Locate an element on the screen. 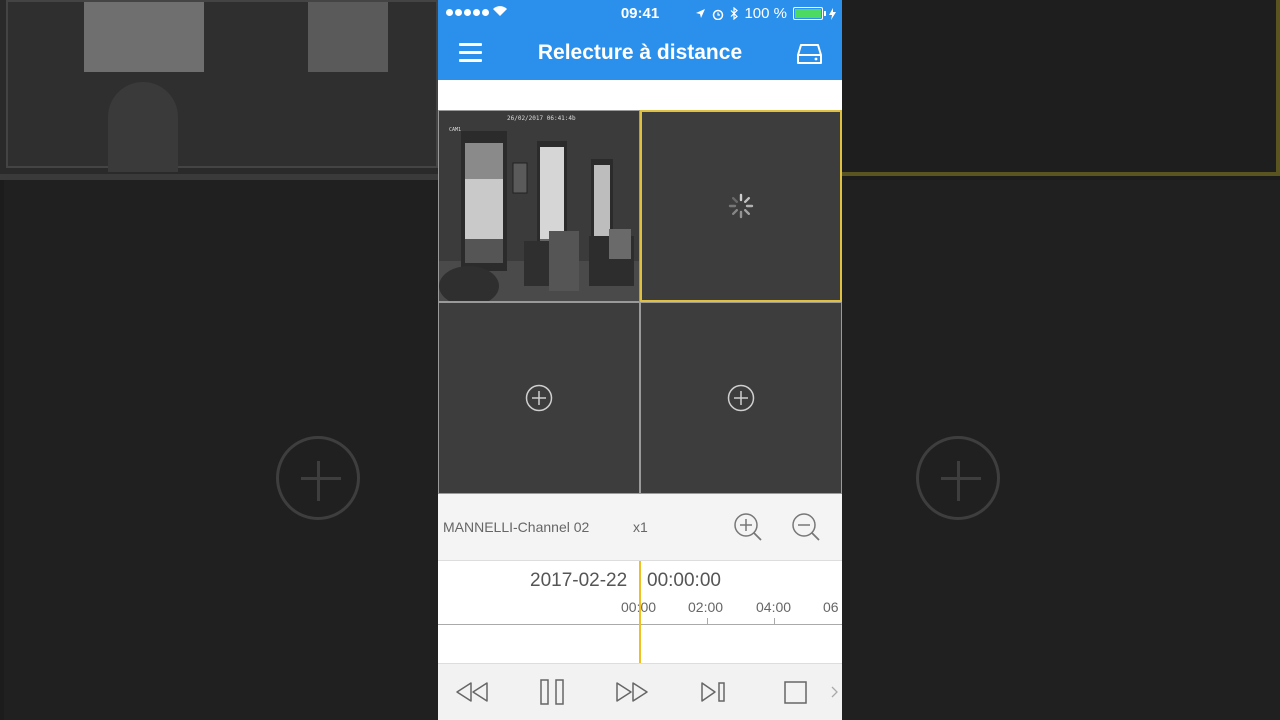 The width and height of the screenshot is (1280, 720). playback-timeline: 2017-02-22 00:00:00 00:00 02:00 04:00 06 is located at coordinates (640, 612).